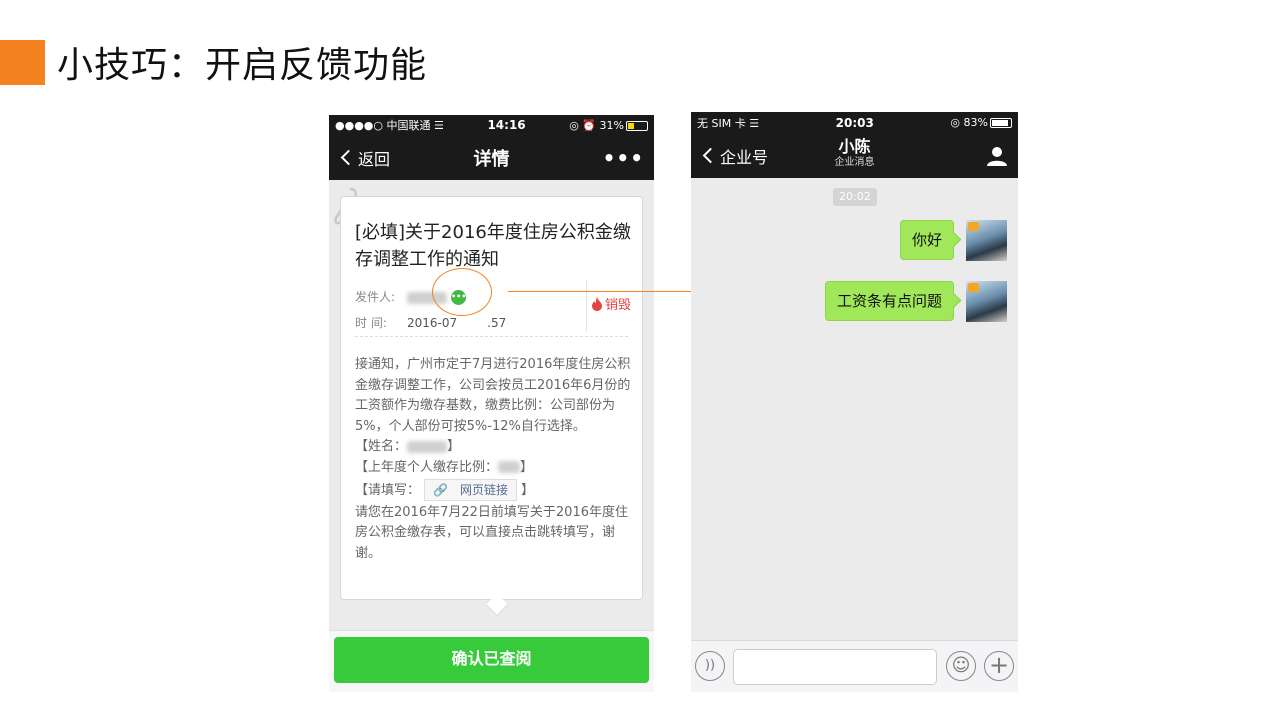 This screenshot has width=1280, height=720. I want to click on web-link-label: 网页链接, so click(483, 490).